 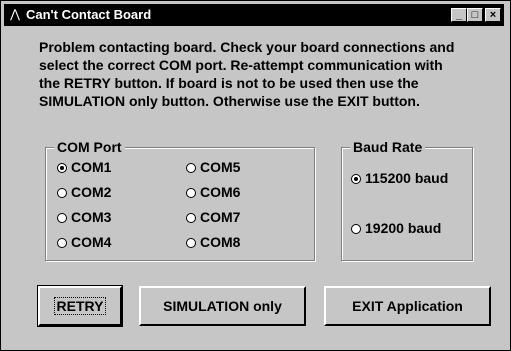 I want to click on radio-com3: COM3, so click(x=84, y=217).